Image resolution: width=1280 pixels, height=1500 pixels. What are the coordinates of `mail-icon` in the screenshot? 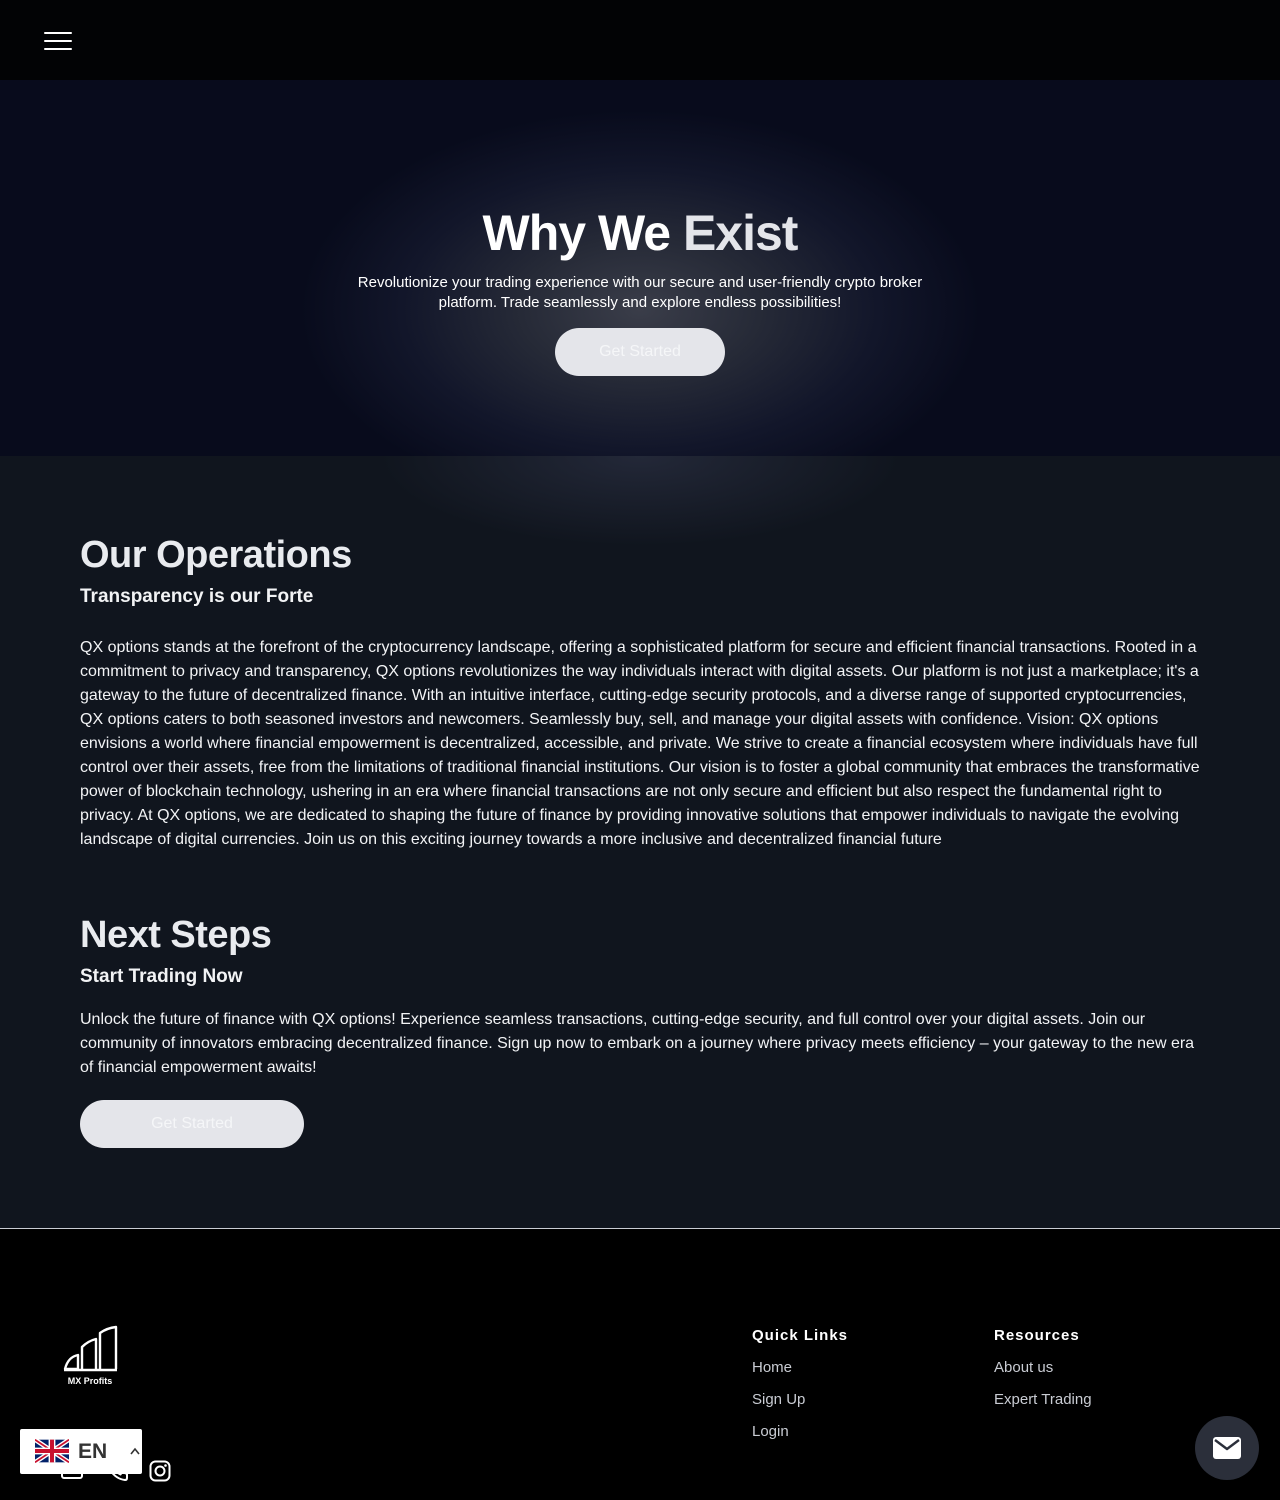 It's located at (1227, 1448).